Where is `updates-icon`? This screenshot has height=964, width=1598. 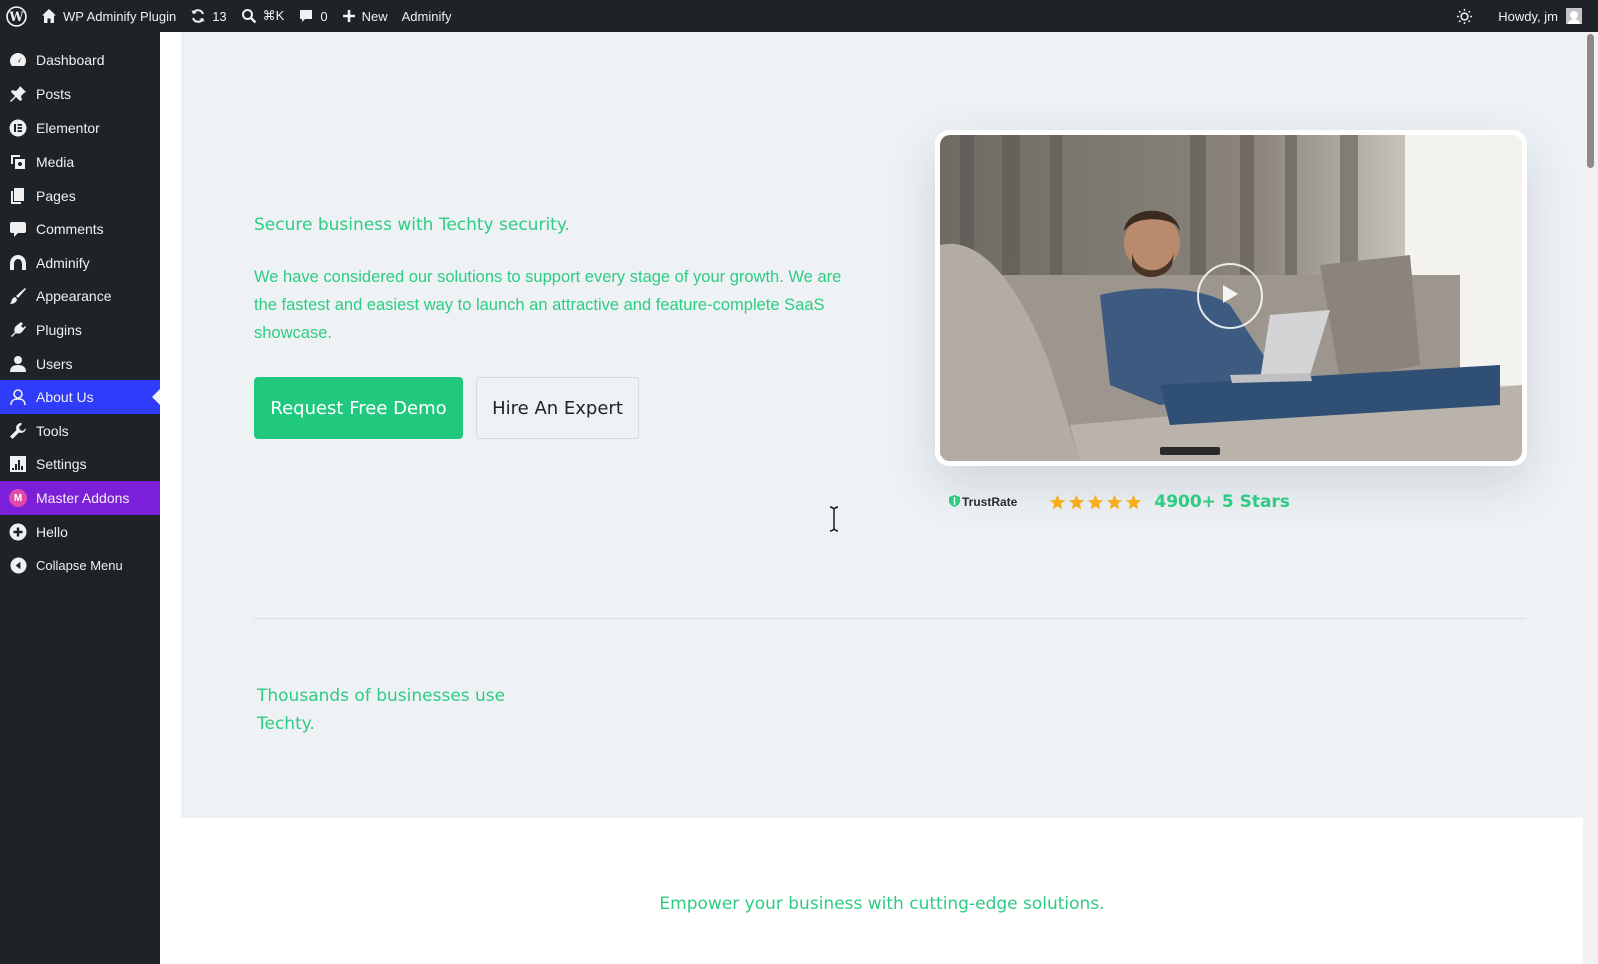 updates-icon is located at coordinates (198, 16).